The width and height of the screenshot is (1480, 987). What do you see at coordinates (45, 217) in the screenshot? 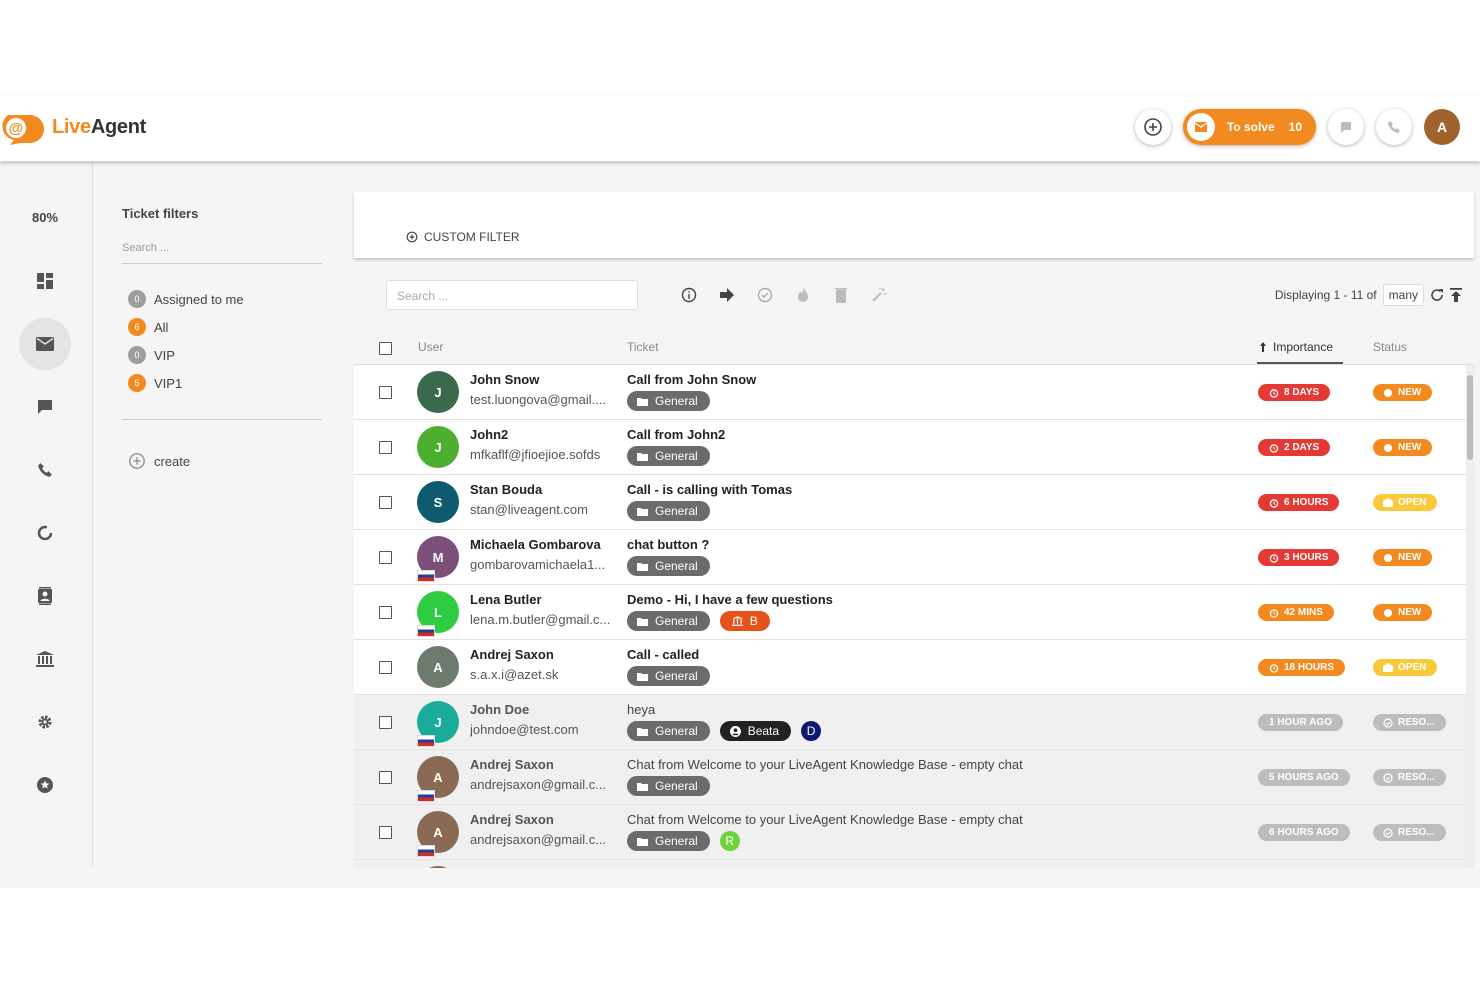
I see `utilization-percent: 80%` at bounding box center [45, 217].